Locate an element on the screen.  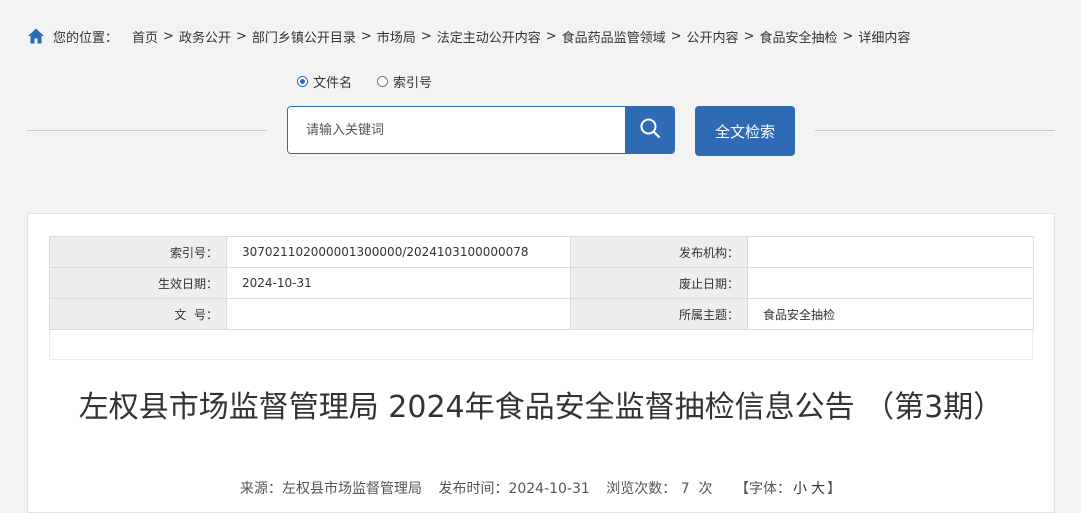
search-input is located at coordinates (456, 130).